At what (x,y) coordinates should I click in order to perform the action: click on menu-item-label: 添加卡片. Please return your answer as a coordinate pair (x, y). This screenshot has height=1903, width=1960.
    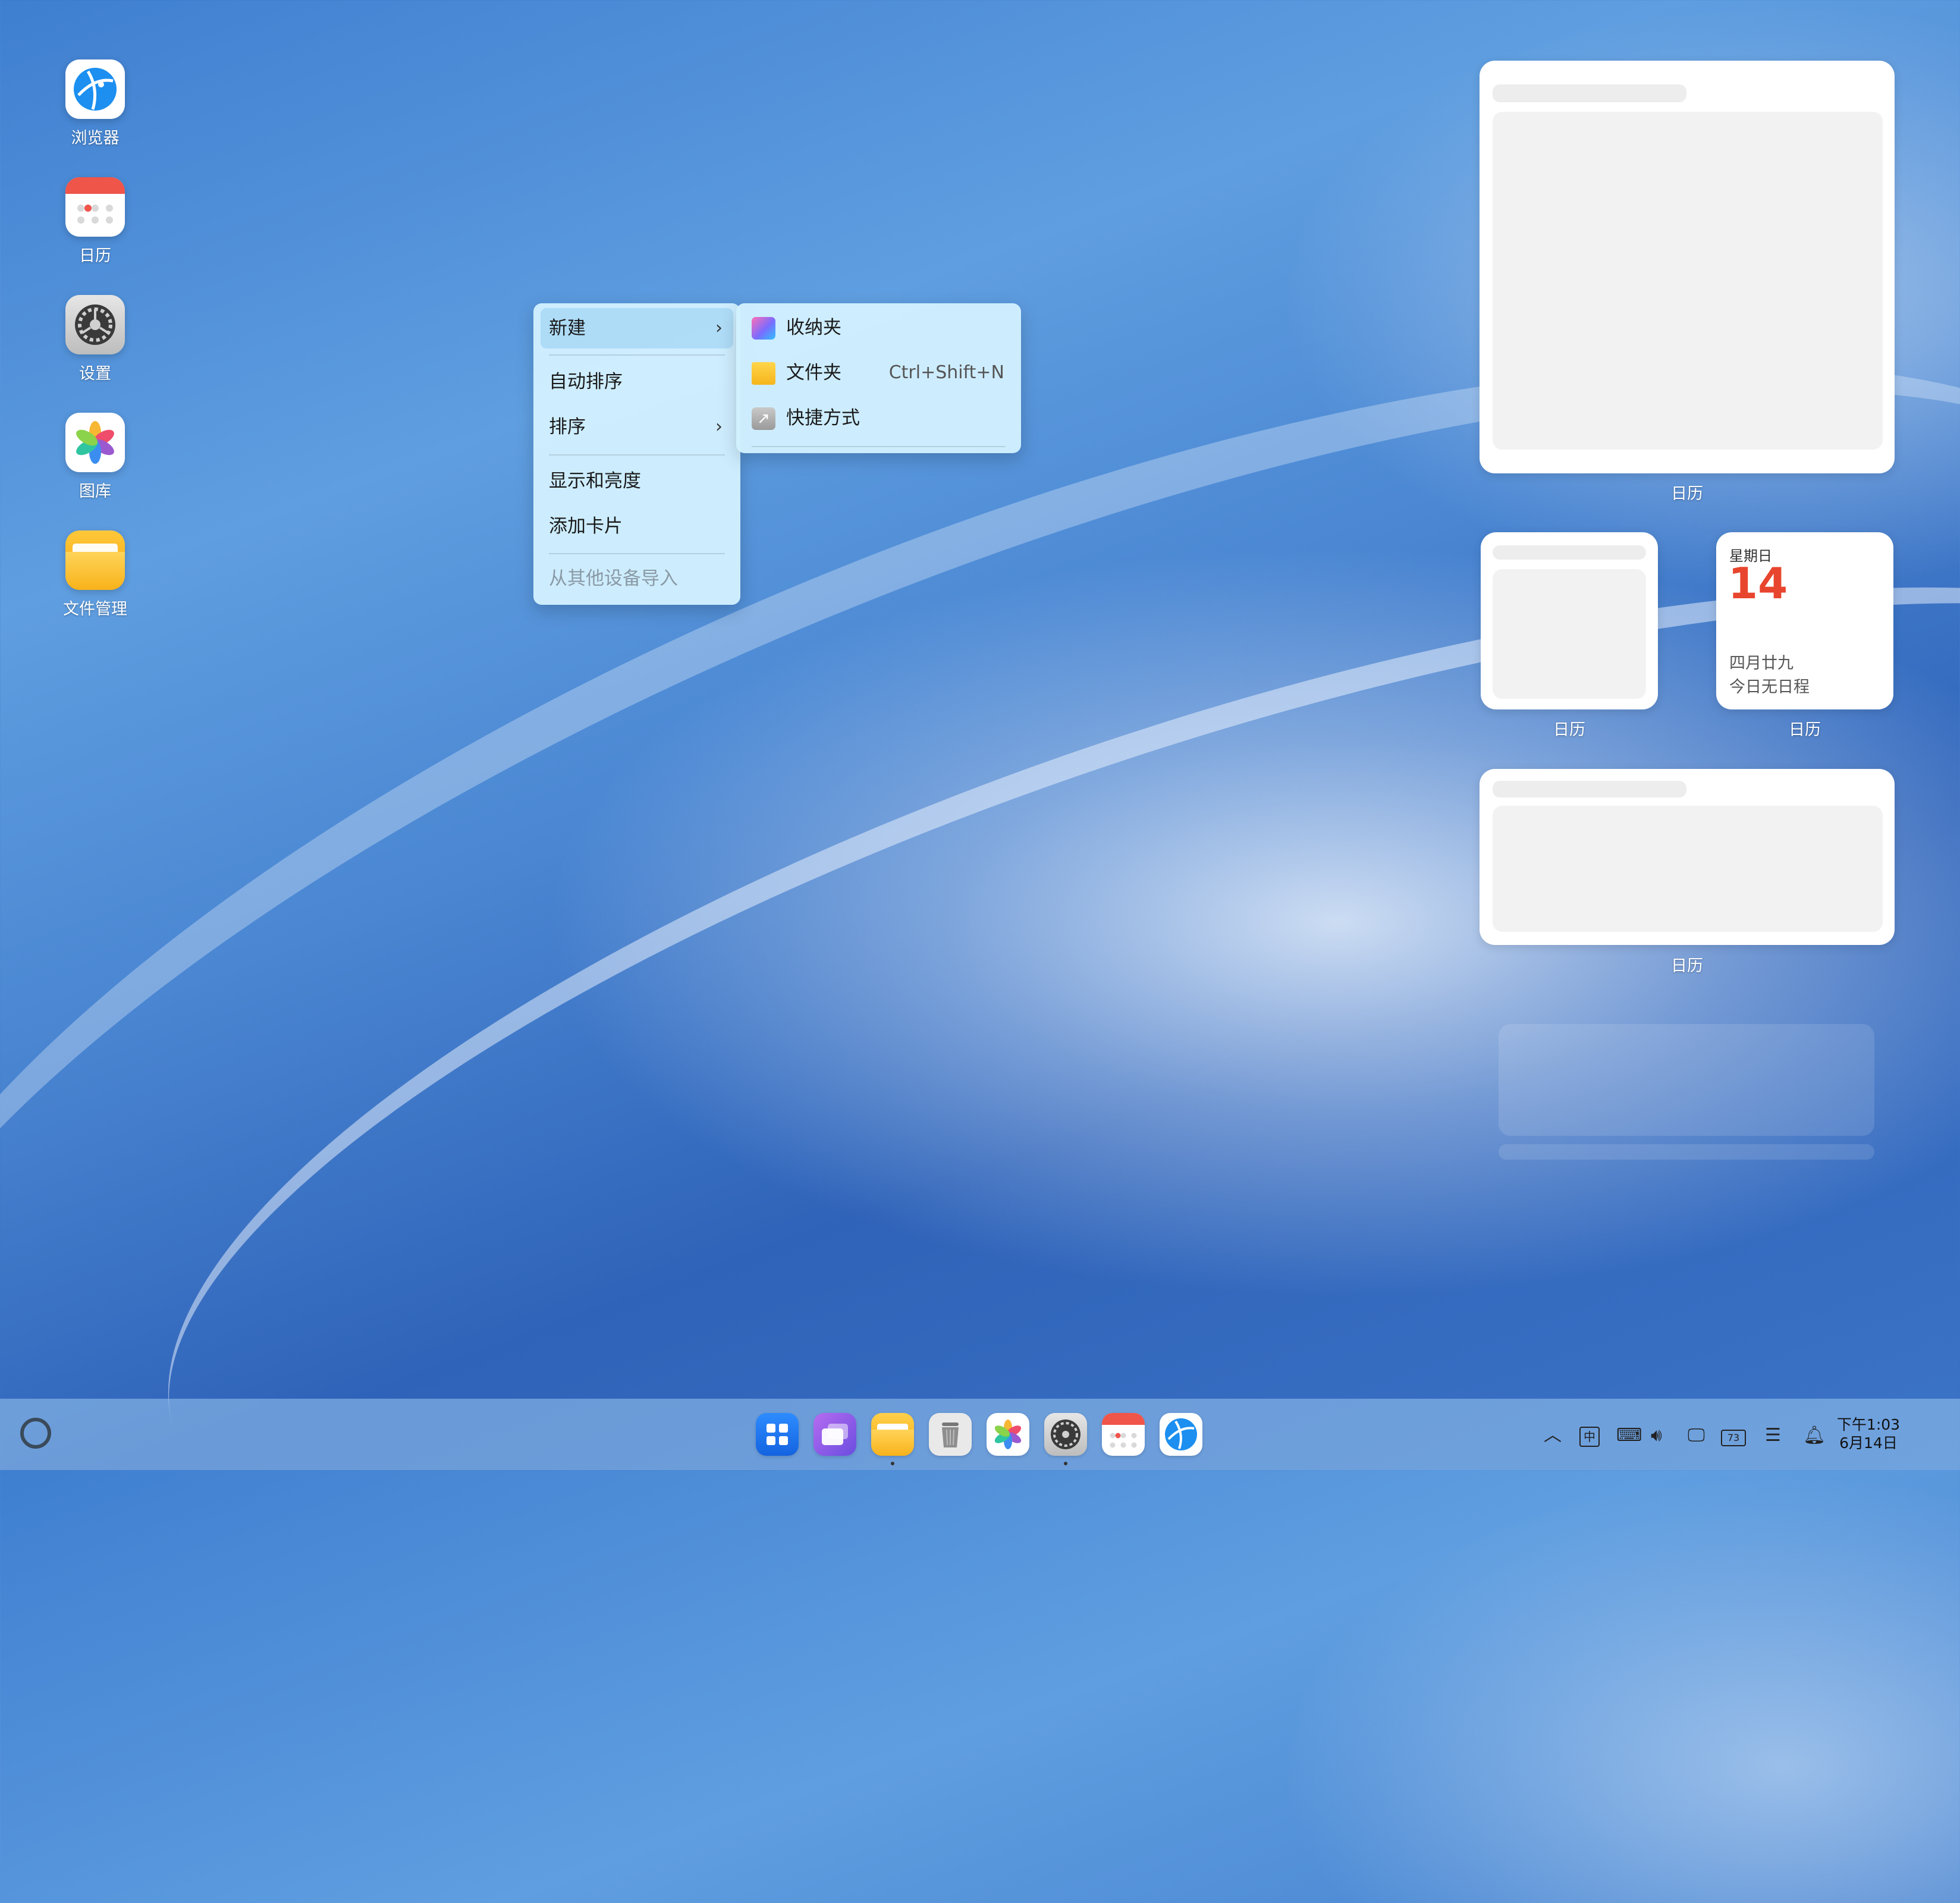
    Looking at the image, I should click on (586, 526).